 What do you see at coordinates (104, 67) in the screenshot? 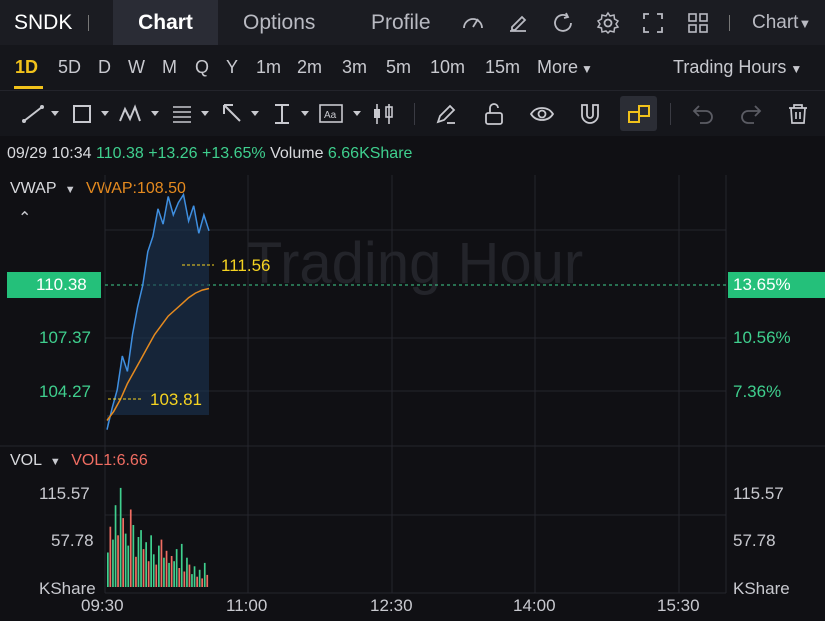
I see `period-d: D` at bounding box center [104, 67].